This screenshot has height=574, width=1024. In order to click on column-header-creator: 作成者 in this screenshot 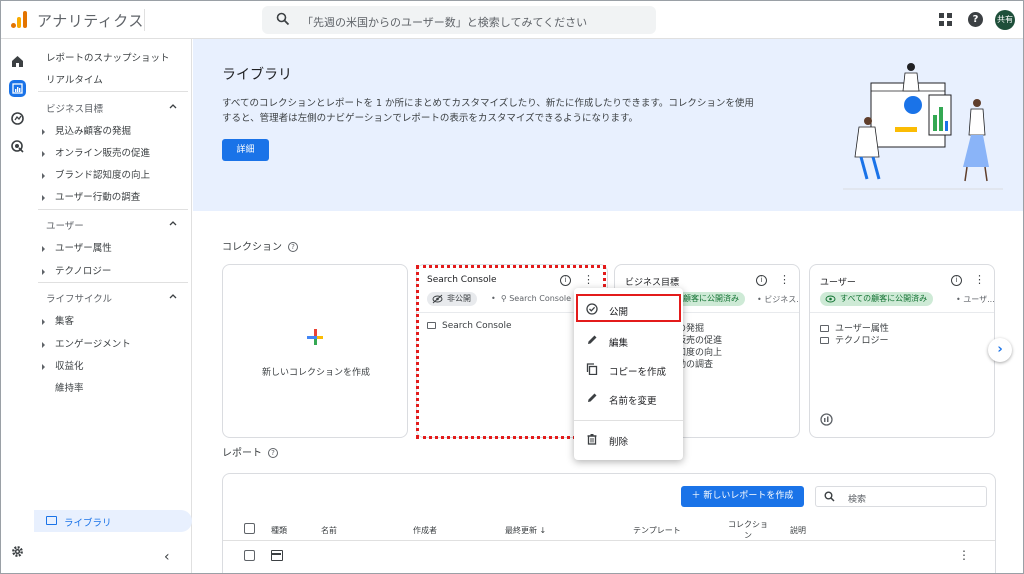, I will do `click(425, 530)`.